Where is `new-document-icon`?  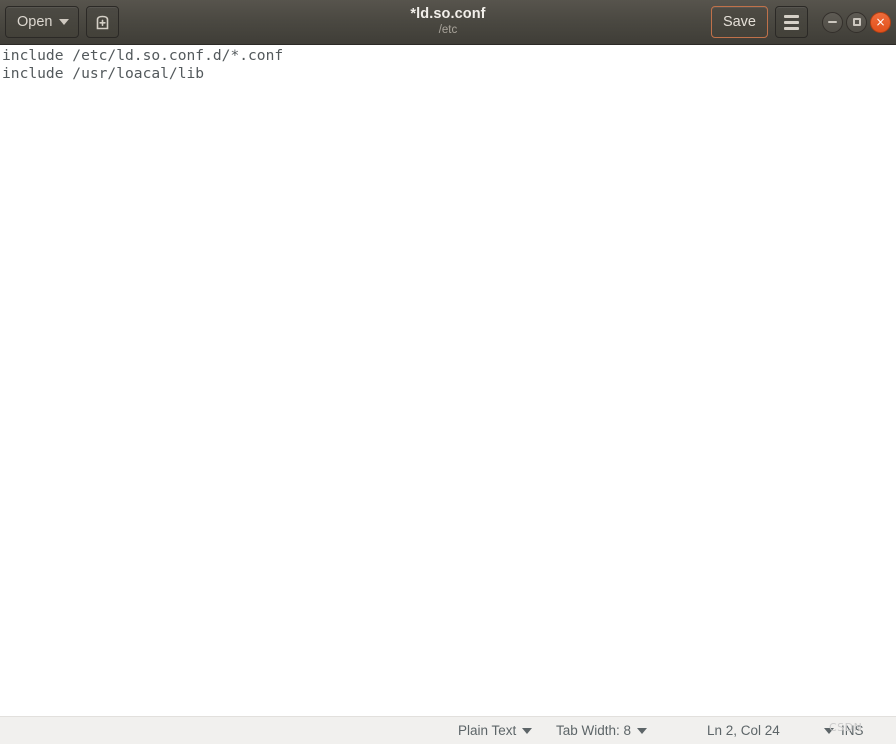 new-document-icon is located at coordinates (102, 22).